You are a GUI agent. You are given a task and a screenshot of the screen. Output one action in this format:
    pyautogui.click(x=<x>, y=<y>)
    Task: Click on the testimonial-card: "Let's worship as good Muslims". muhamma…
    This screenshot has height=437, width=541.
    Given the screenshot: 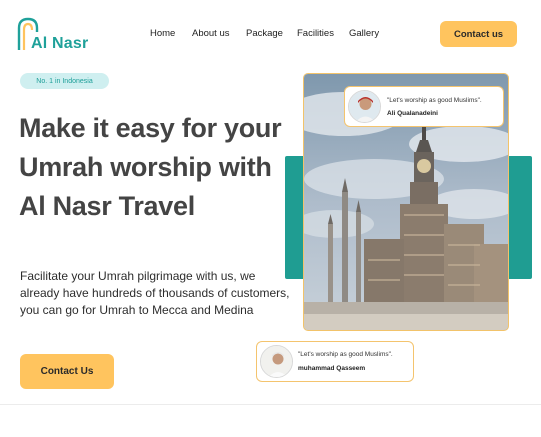 What is the action you would take?
    pyautogui.click(x=335, y=361)
    